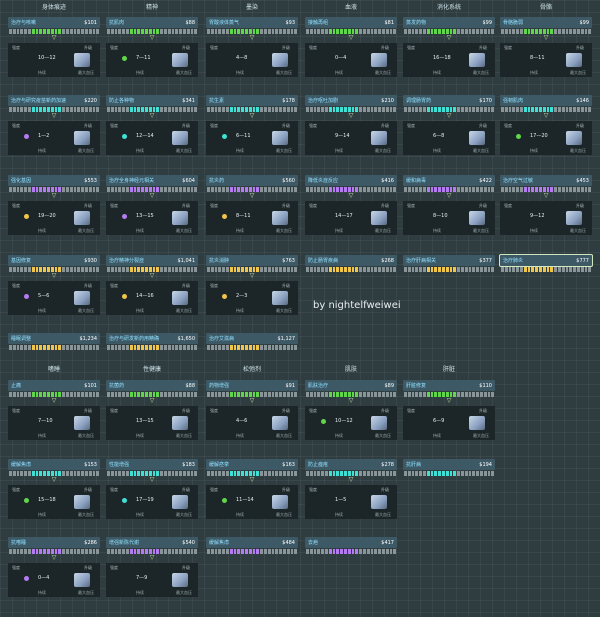 The image size is (600, 617). What do you see at coordinates (152, 338) in the screenshot?
I see `upgrade-header: 治疗与研发新药用精确 $1,650` at bounding box center [152, 338].